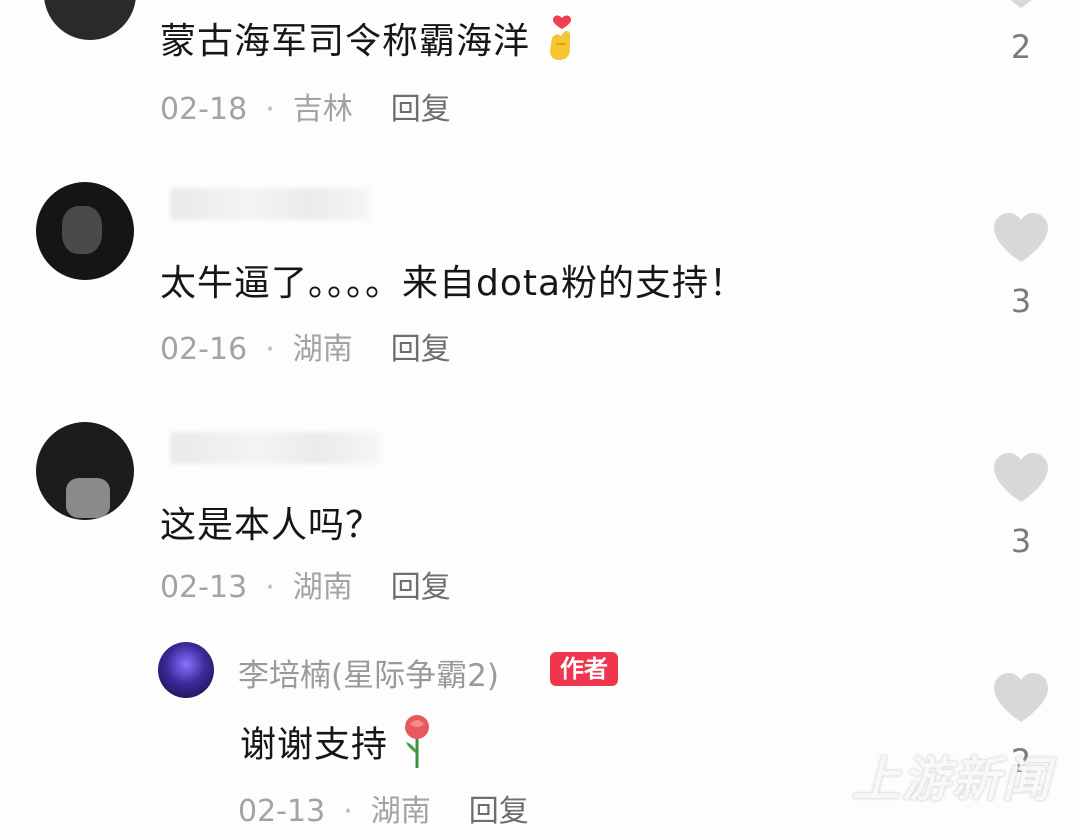  What do you see at coordinates (1021, 47) in the screenshot?
I see `like-count: 2` at bounding box center [1021, 47].